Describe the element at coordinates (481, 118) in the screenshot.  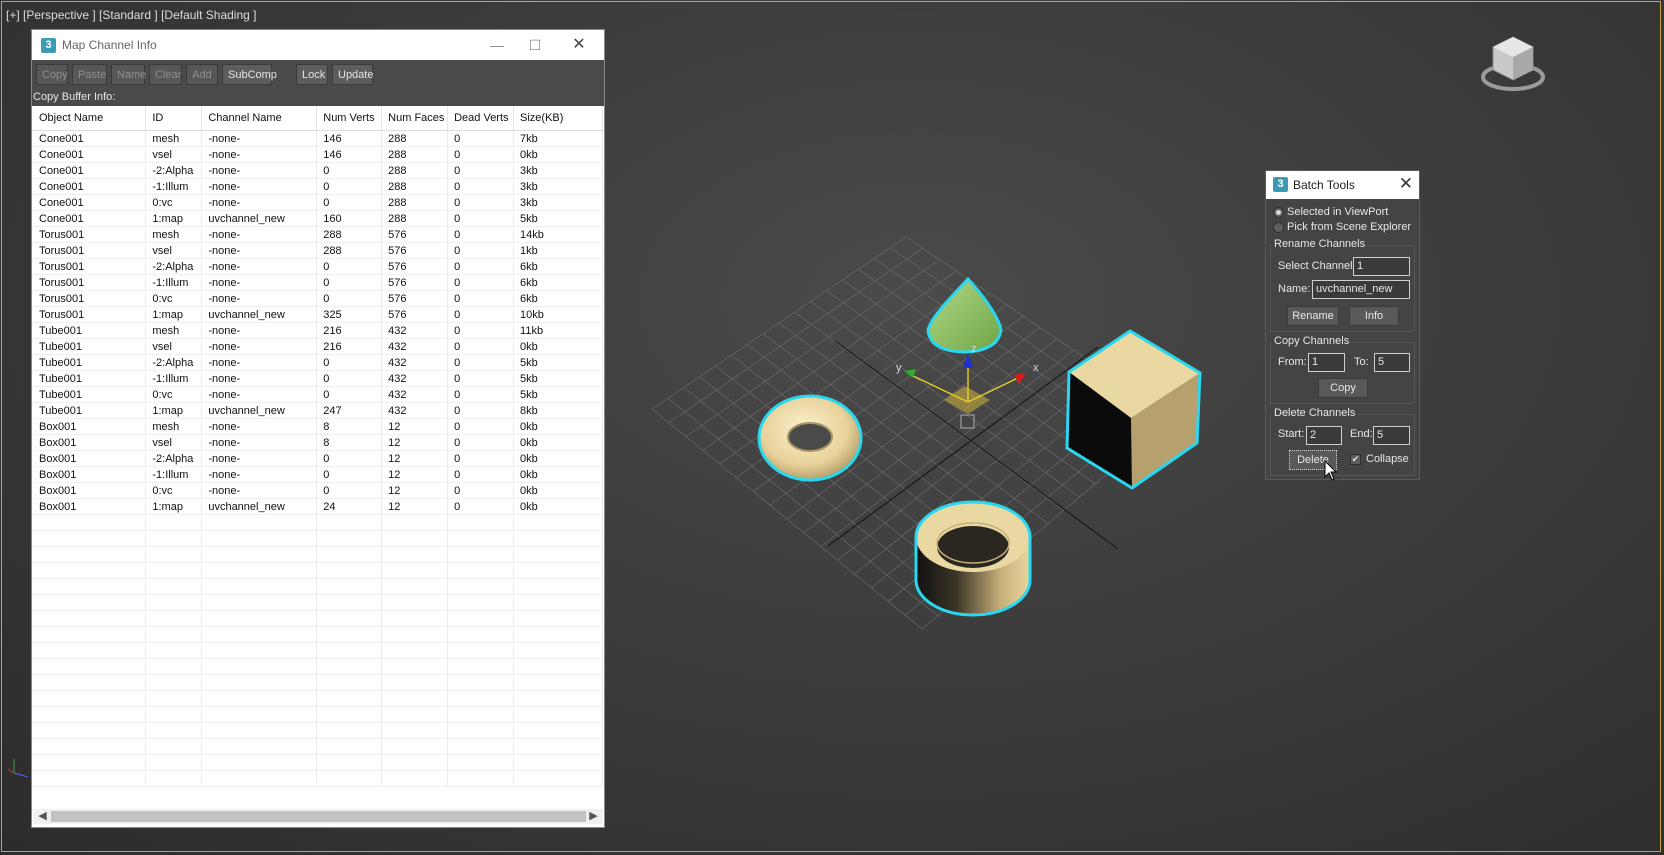
I see `column-header: Dead Verts` at that location.